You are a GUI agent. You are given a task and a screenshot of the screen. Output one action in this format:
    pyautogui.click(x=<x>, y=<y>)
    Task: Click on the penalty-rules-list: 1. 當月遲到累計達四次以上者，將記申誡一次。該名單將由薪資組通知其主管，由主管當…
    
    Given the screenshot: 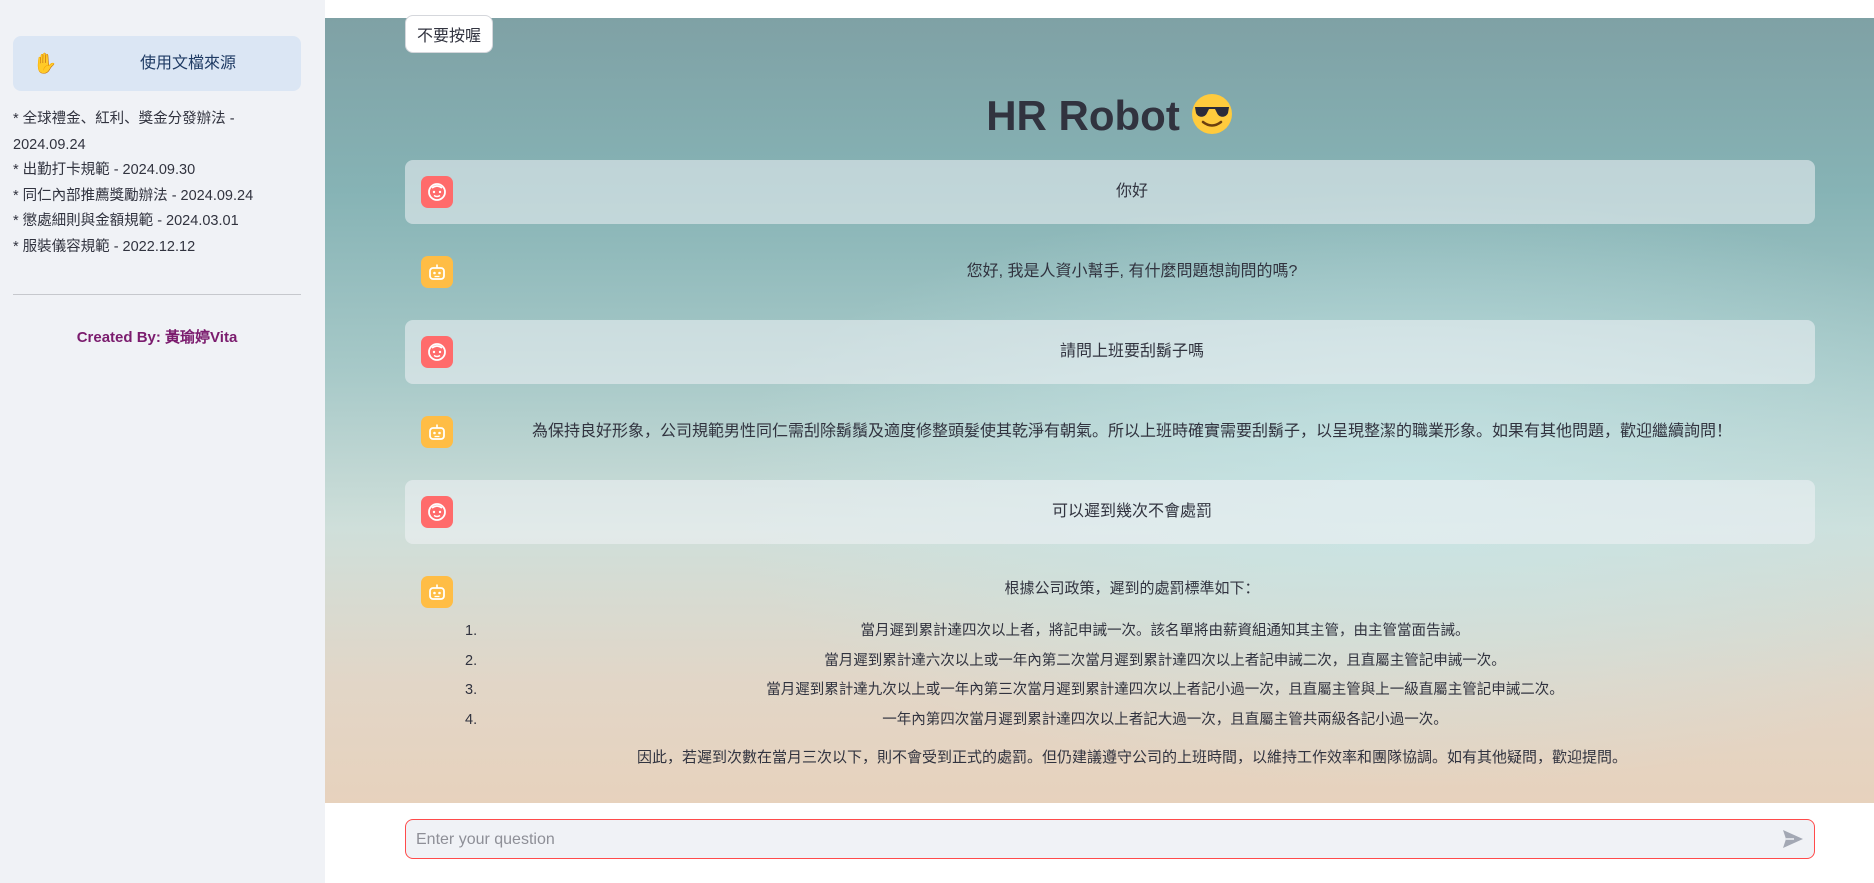 What is the action you would take?
    pyautogui.click(x=1130, y=676)
    